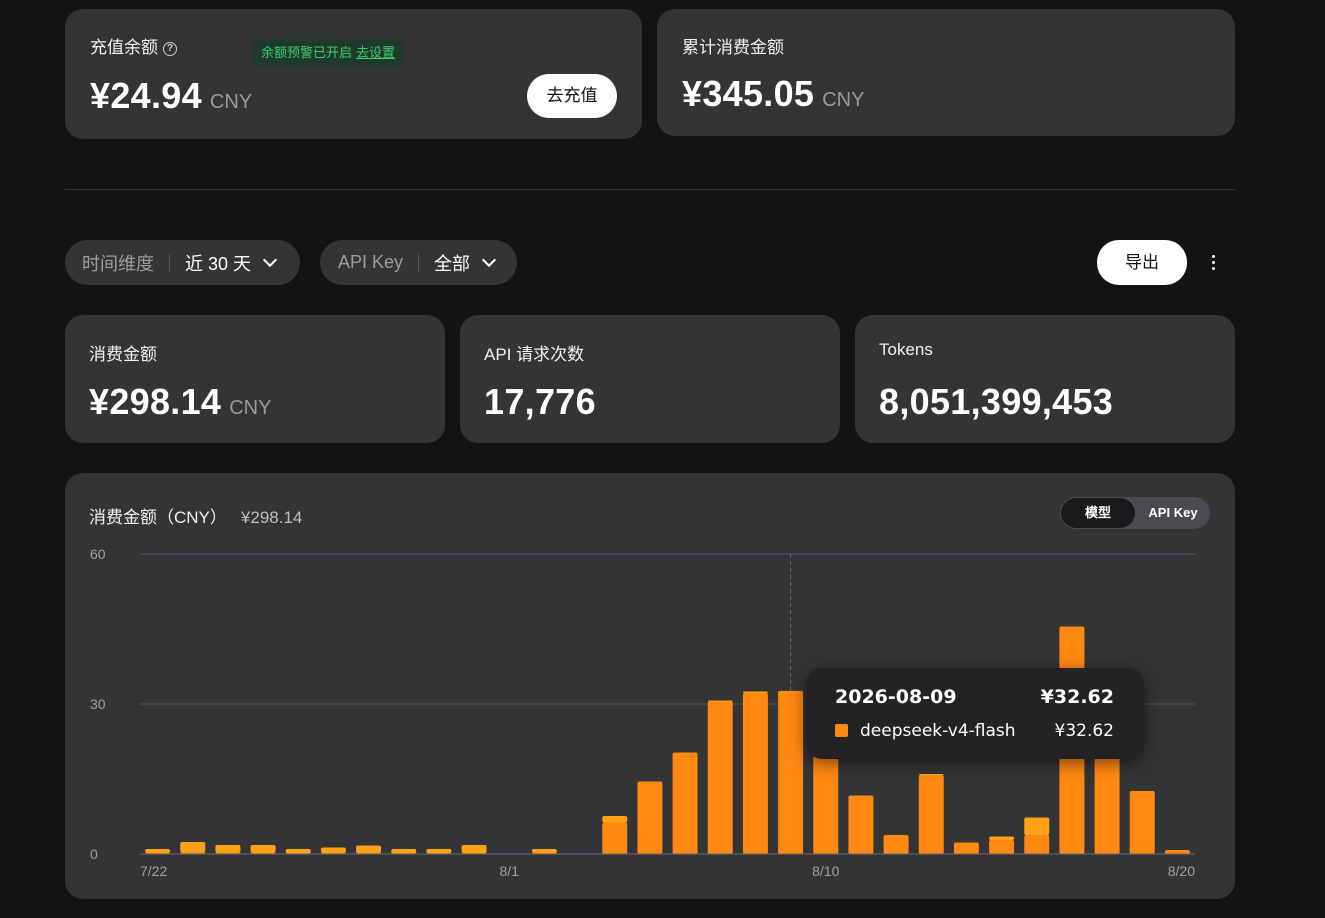  What do you see at coordinates (123, 354) in the screenshot?
I see `spend-stat-label: 消费金额` at bounding box center [123, 354].